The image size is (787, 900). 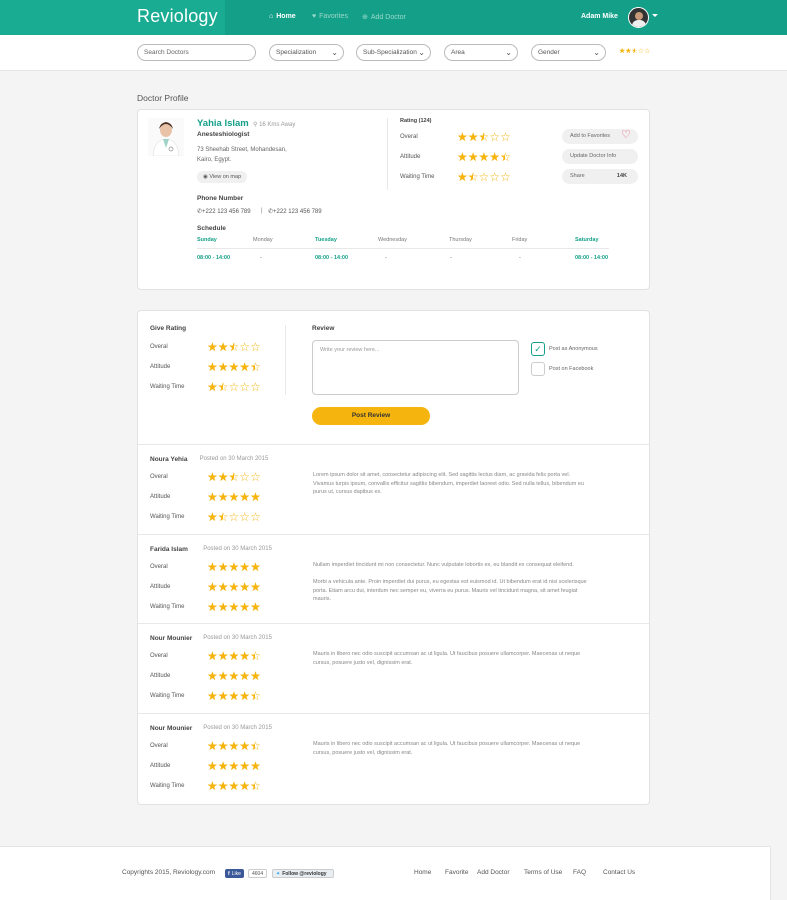 I want to click on footer-link-terms: Terms of Use, so click(x=543, y=872).